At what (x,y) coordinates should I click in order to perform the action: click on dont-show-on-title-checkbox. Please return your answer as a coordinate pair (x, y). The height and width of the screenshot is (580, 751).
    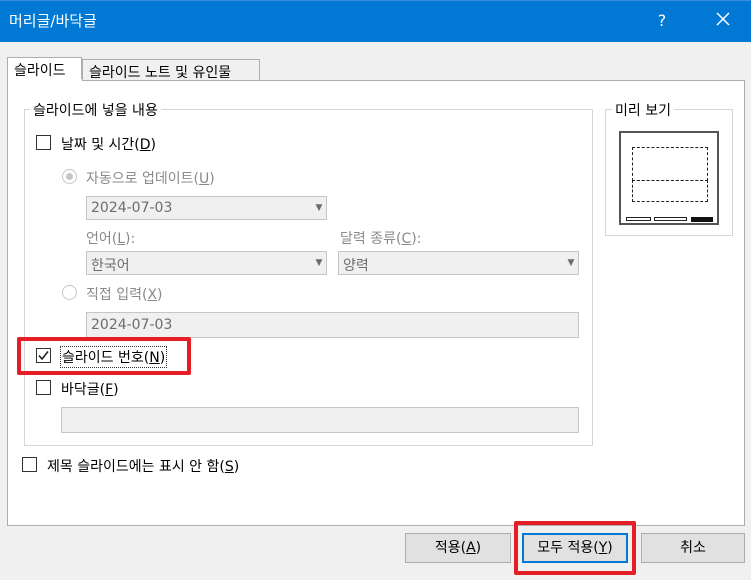
    Looking at the image, I should click on (29, 464).